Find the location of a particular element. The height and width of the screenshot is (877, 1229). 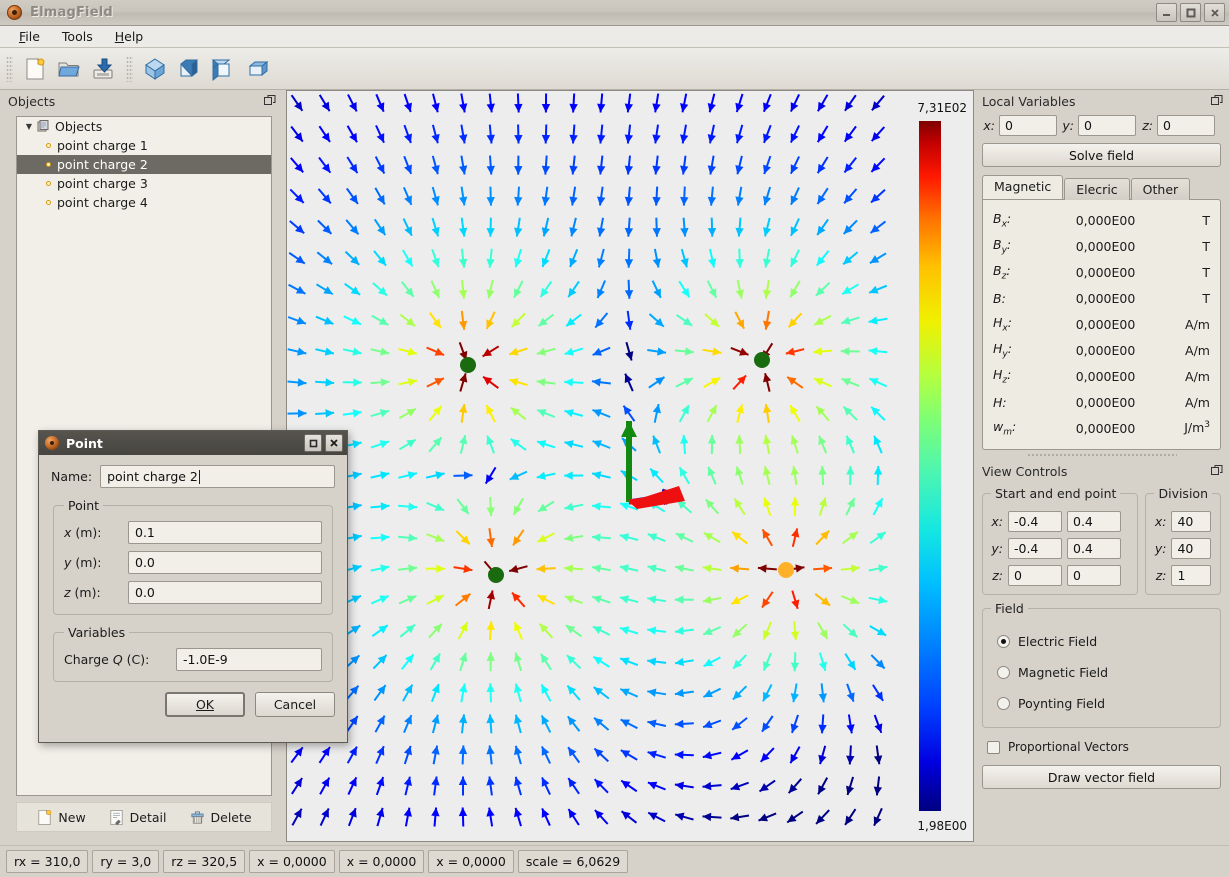

dialog-window-controls is located at coordinates (323, 443).